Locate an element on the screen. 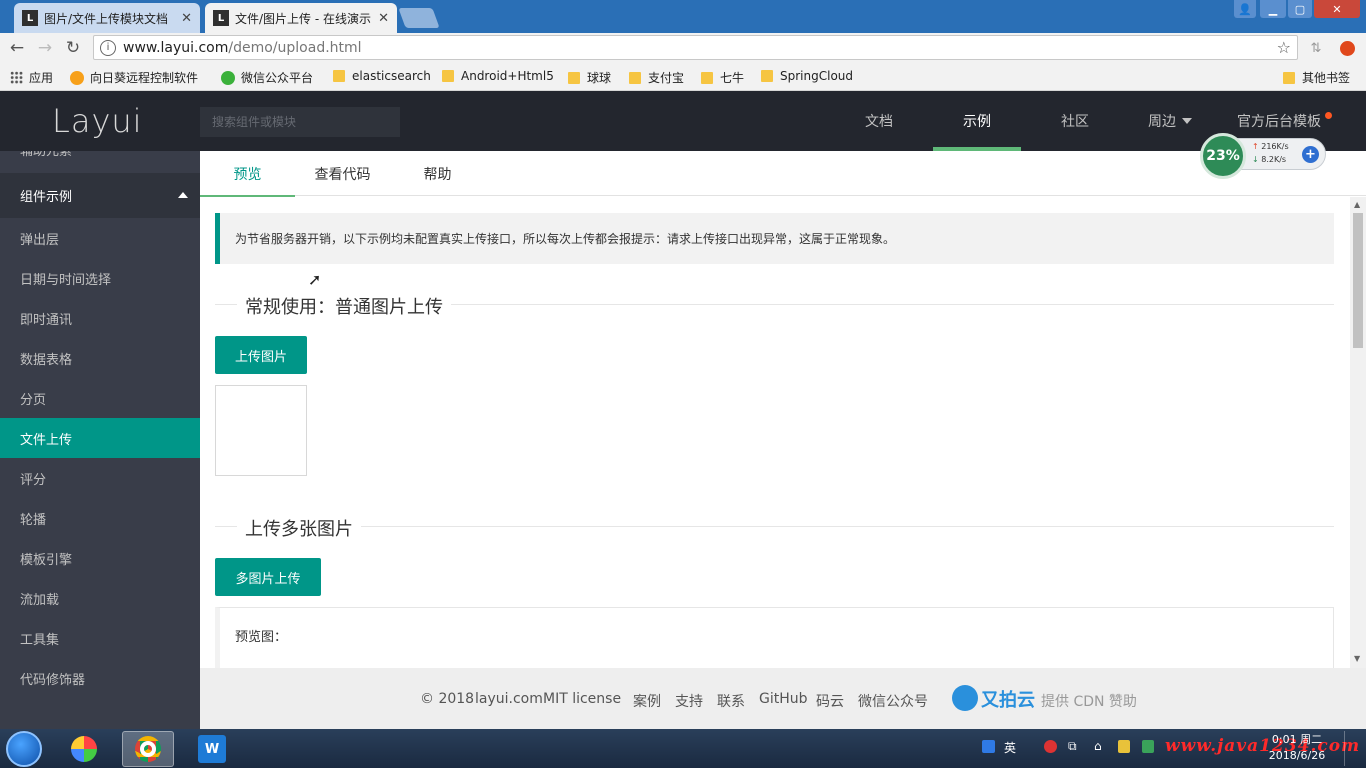  maximize-icon: ▢ is located at coordinates (1300, 9).